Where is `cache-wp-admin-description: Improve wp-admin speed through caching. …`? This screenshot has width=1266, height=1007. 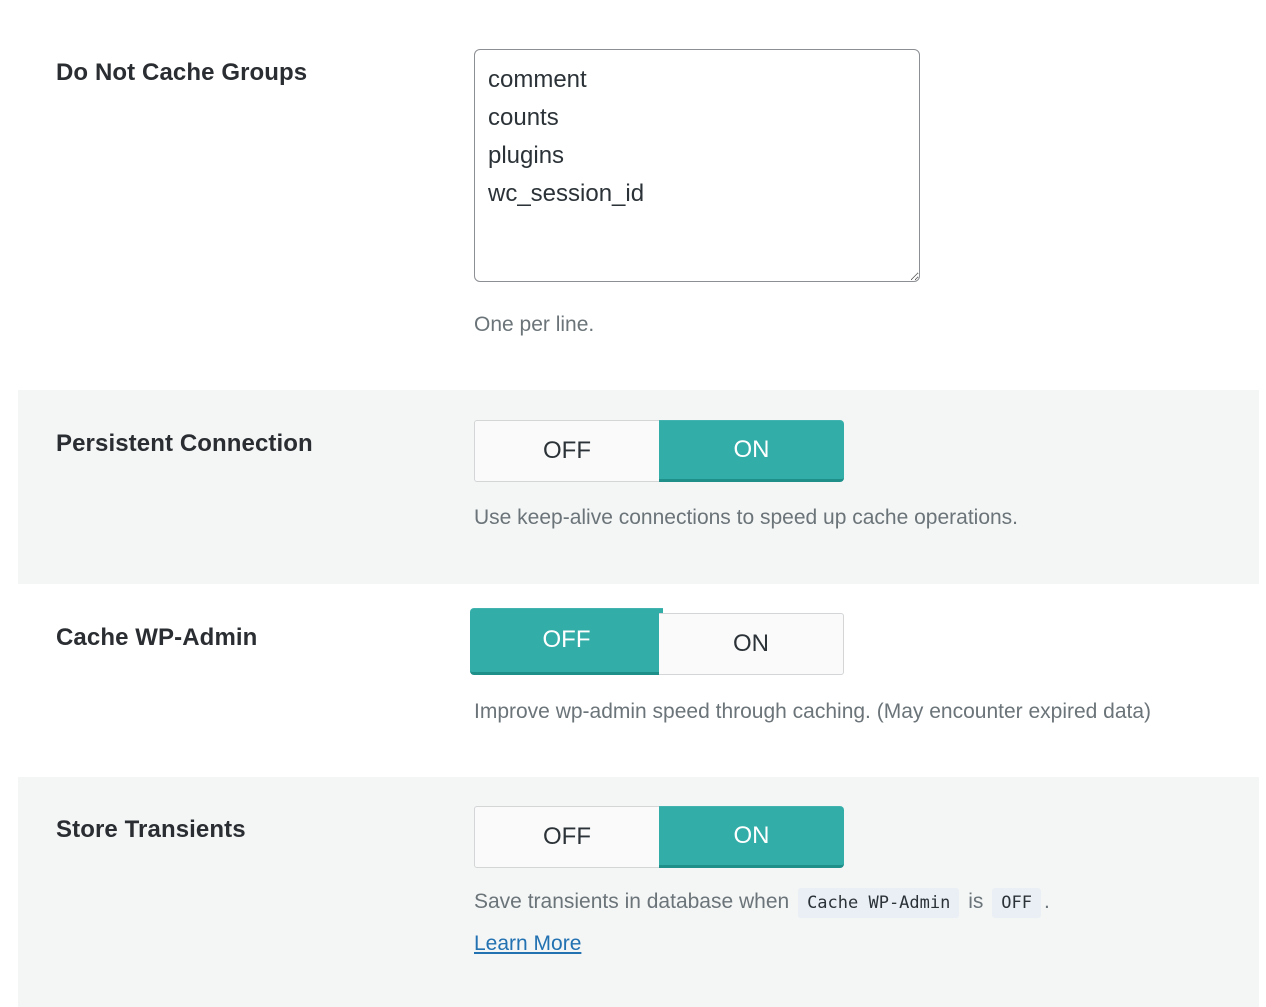 cache-wp-admin-description: Improve wp-admin speed through caching. … is located at coordinates (813, 711).